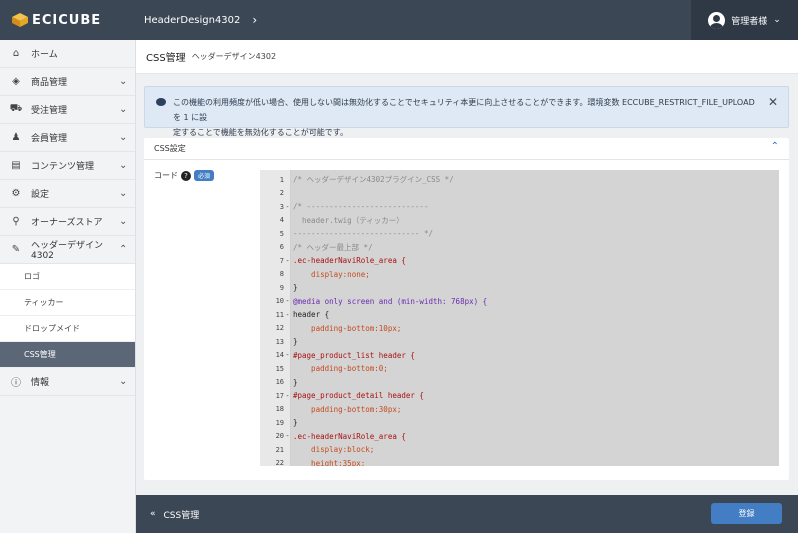 The width and height of the screenshot is (798, 533). Describe the element at coordinates (161, 102) in the screenshot. I see `comment-icon` at that location.